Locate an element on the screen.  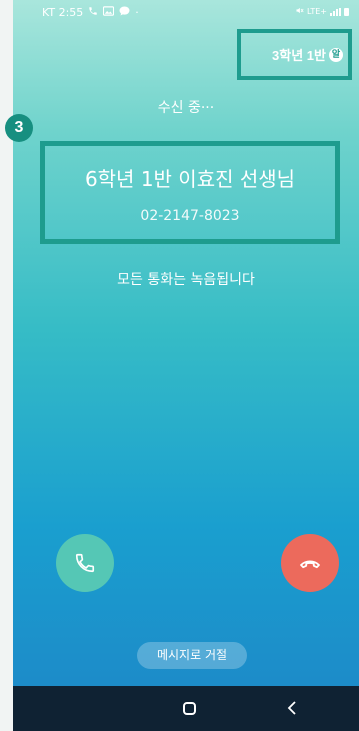
gallery-icon is located at coordinates (109, 12).